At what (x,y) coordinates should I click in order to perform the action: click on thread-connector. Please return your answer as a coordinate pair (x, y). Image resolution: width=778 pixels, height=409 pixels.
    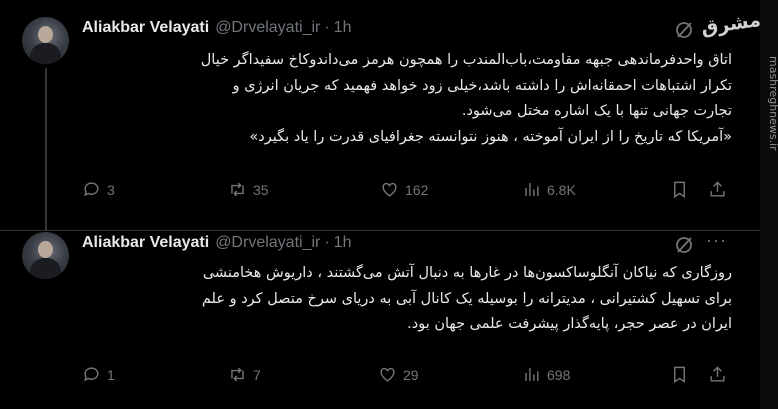
    Looking at the image, I should click on (46, 149).